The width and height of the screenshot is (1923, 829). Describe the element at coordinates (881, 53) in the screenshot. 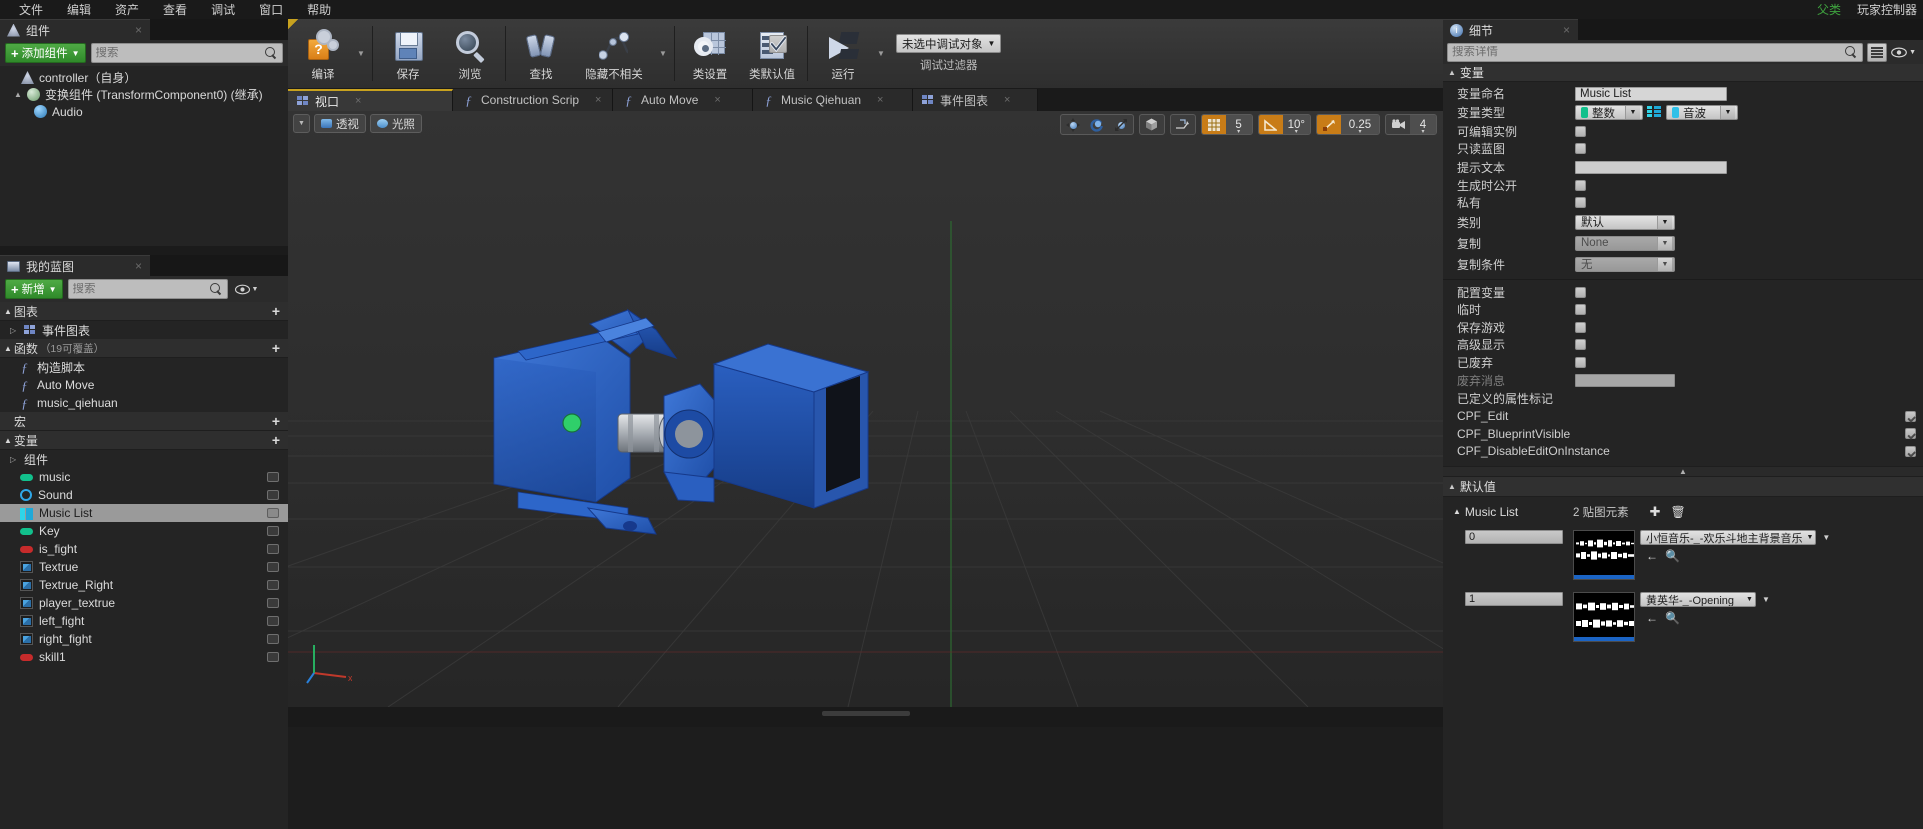

I see `run-dropdown: ▼` at that location.